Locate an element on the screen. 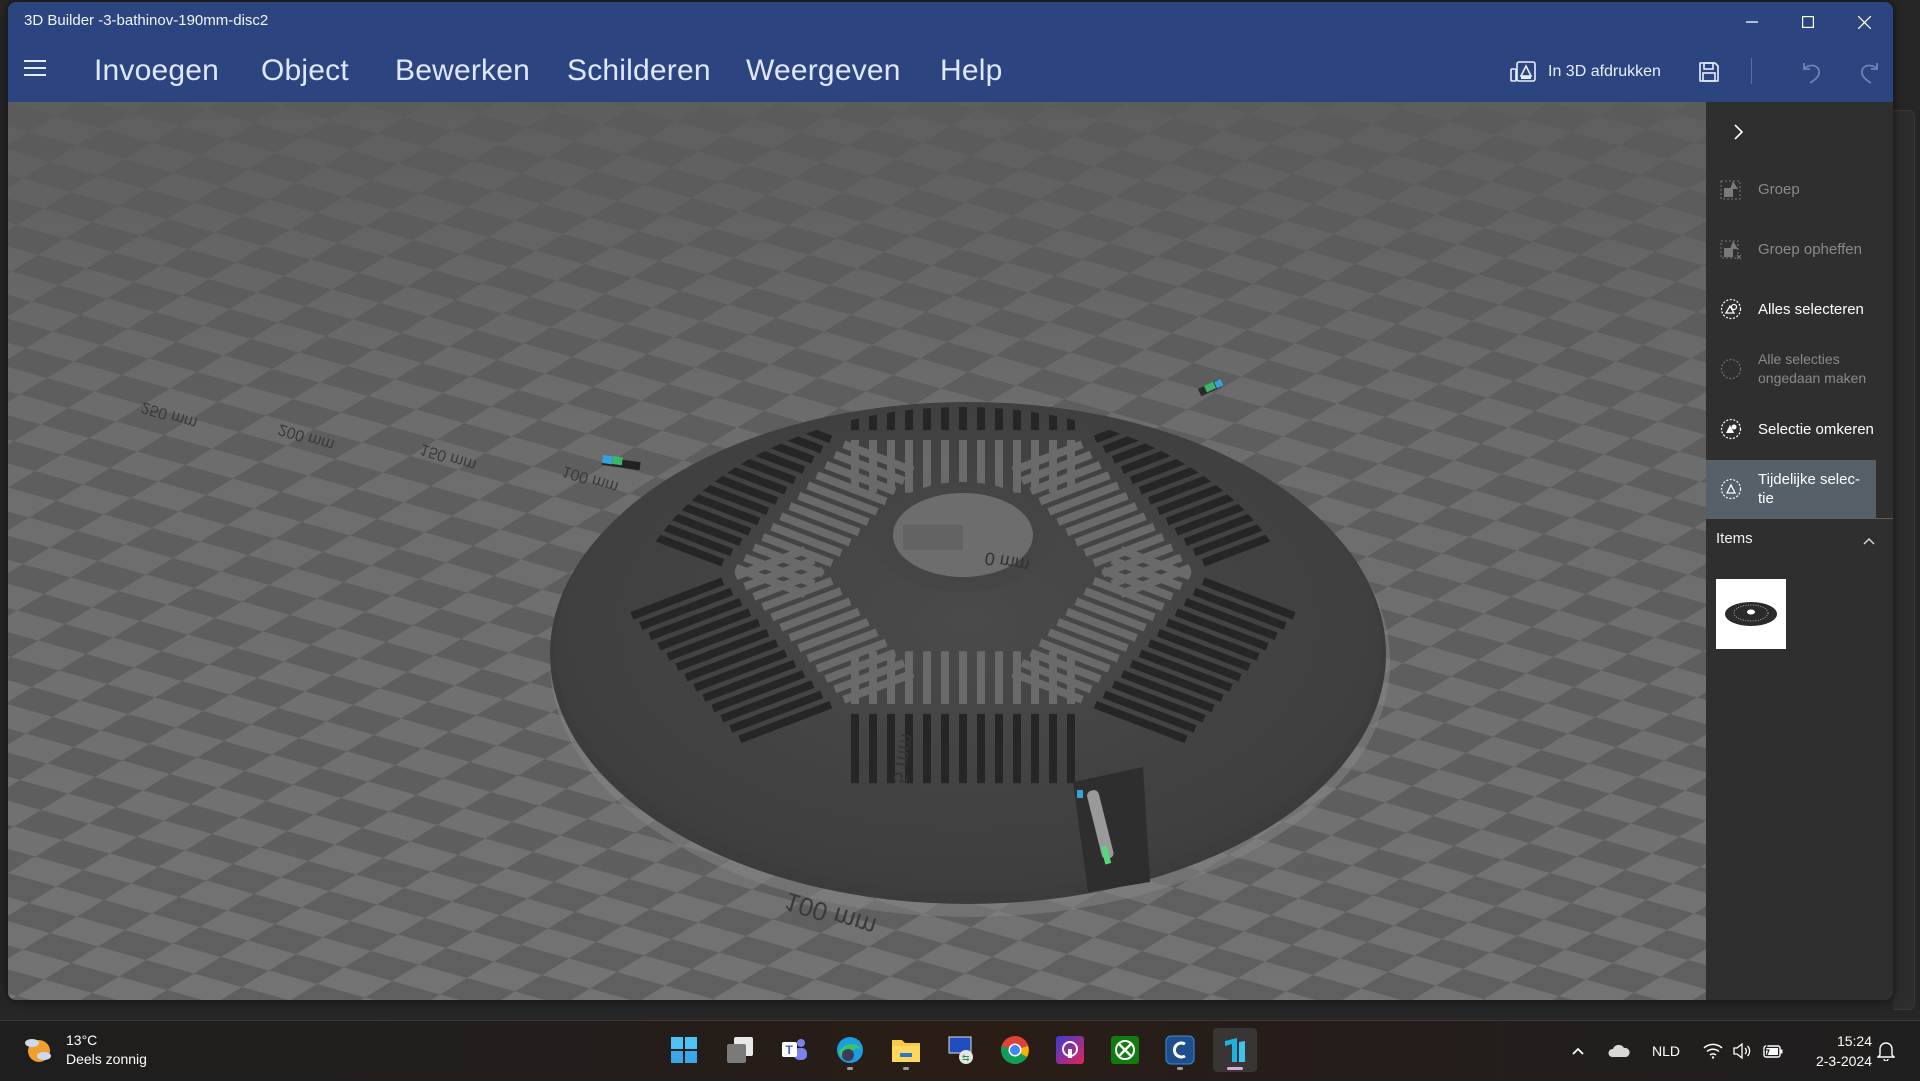  toolbar-divider is located at coordinates (1751, 71).